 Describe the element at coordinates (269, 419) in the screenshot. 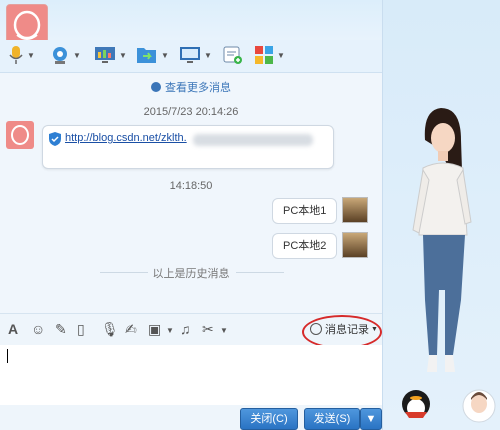

I see `close-button: 关闭(C)` at that location.